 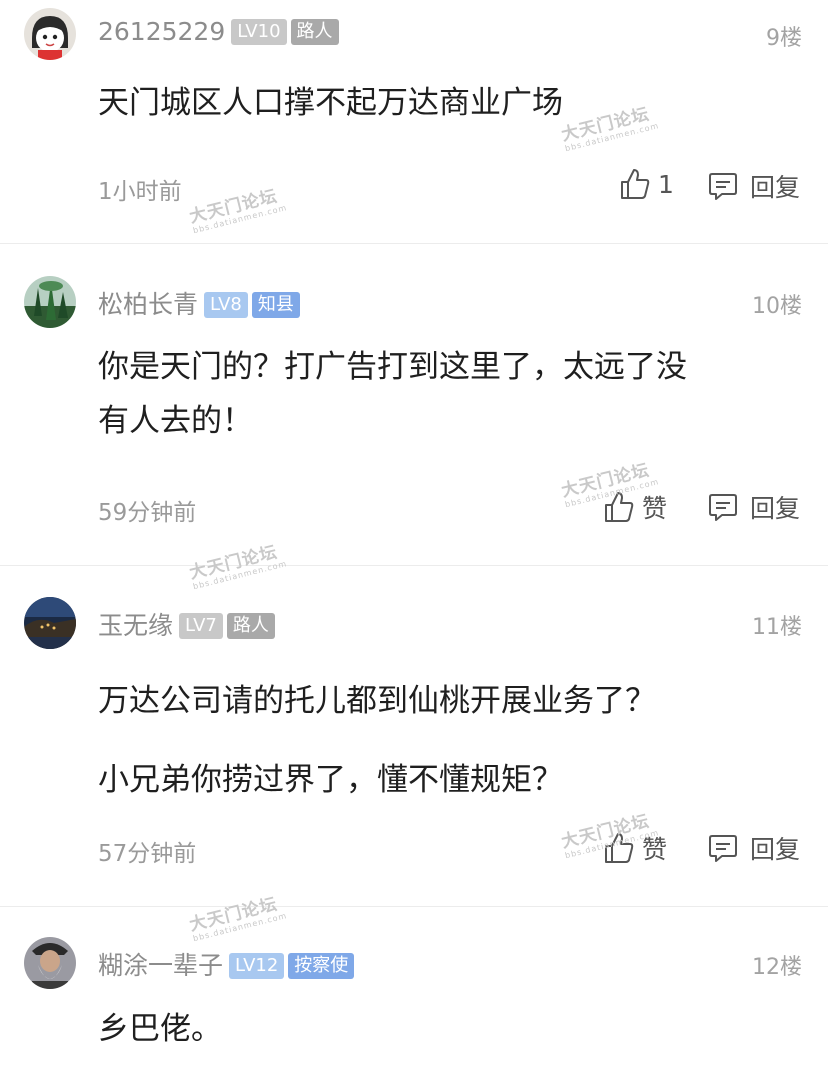 I want to click on like-button: 1, so click(x=647, y=184).